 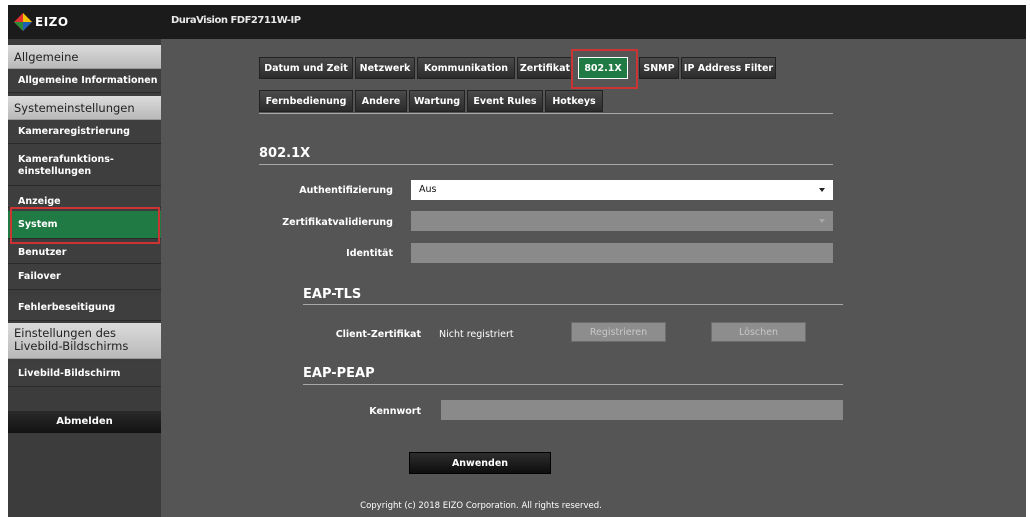 What do you see at coordinates (545, 68) in the screenshot?
I see `tab-certificate: Zertifikat` at bounding box center [545, 68].